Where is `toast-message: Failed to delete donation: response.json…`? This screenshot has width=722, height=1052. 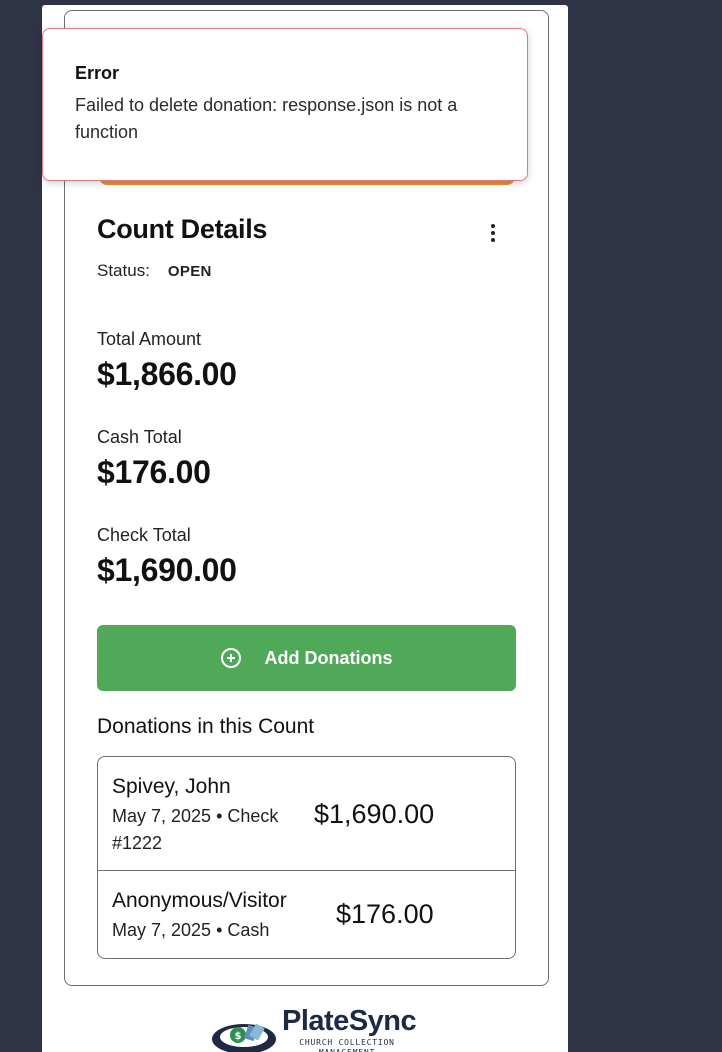 toast-message: Failed to delete donation: response.json… is located at coordinates (266, 118).